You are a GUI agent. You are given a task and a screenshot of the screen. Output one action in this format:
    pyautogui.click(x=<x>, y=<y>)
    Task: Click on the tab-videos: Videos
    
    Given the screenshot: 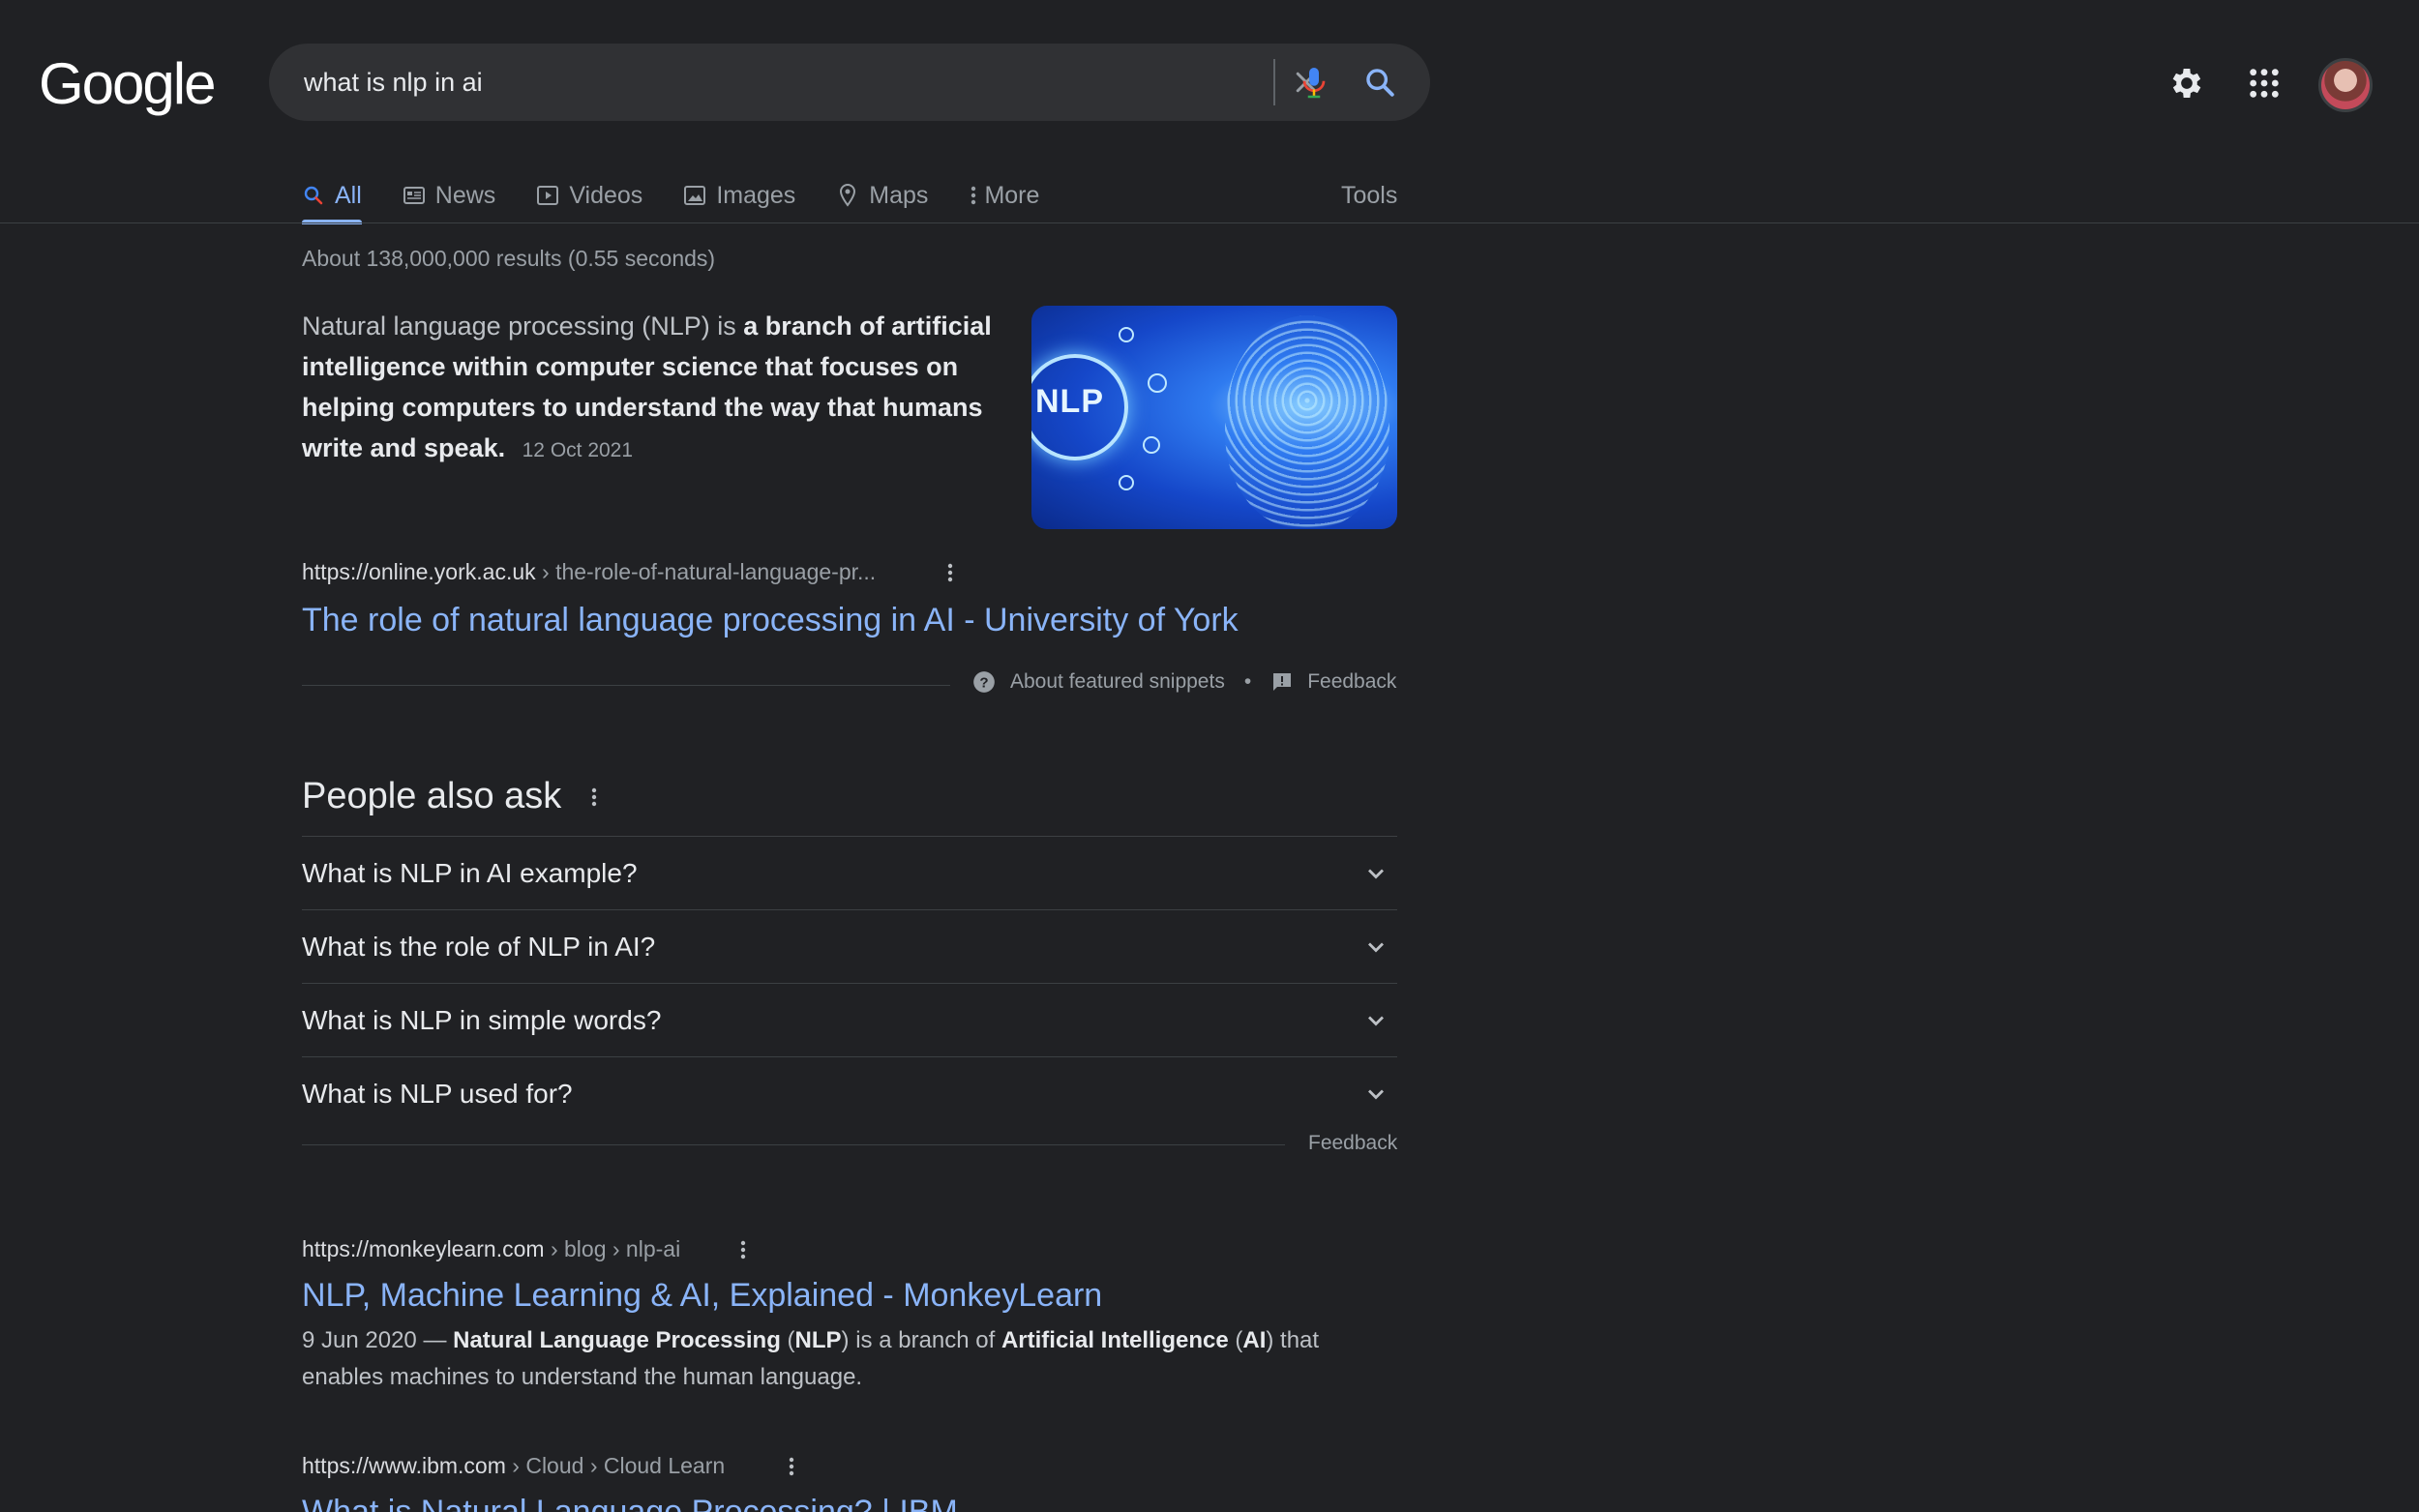 What is the action you would take?
    pyautogui.click(x=589, y=195)
    